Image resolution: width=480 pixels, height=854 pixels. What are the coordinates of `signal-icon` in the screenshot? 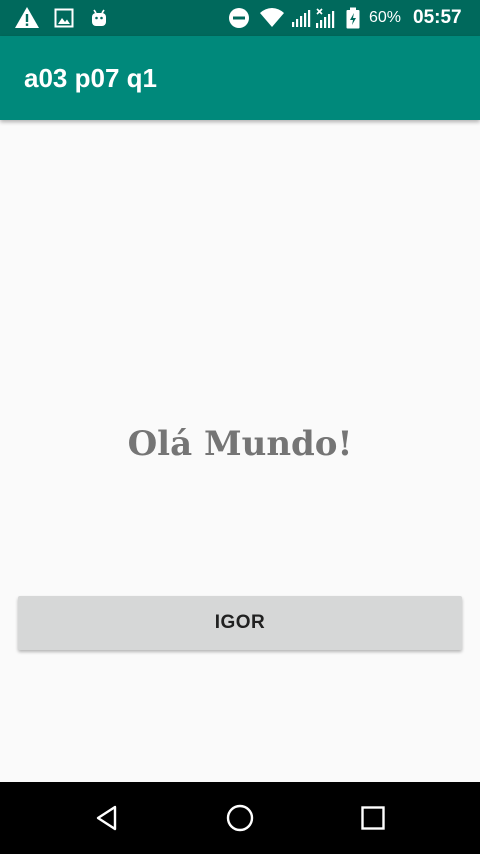 It's located at (301, 18).